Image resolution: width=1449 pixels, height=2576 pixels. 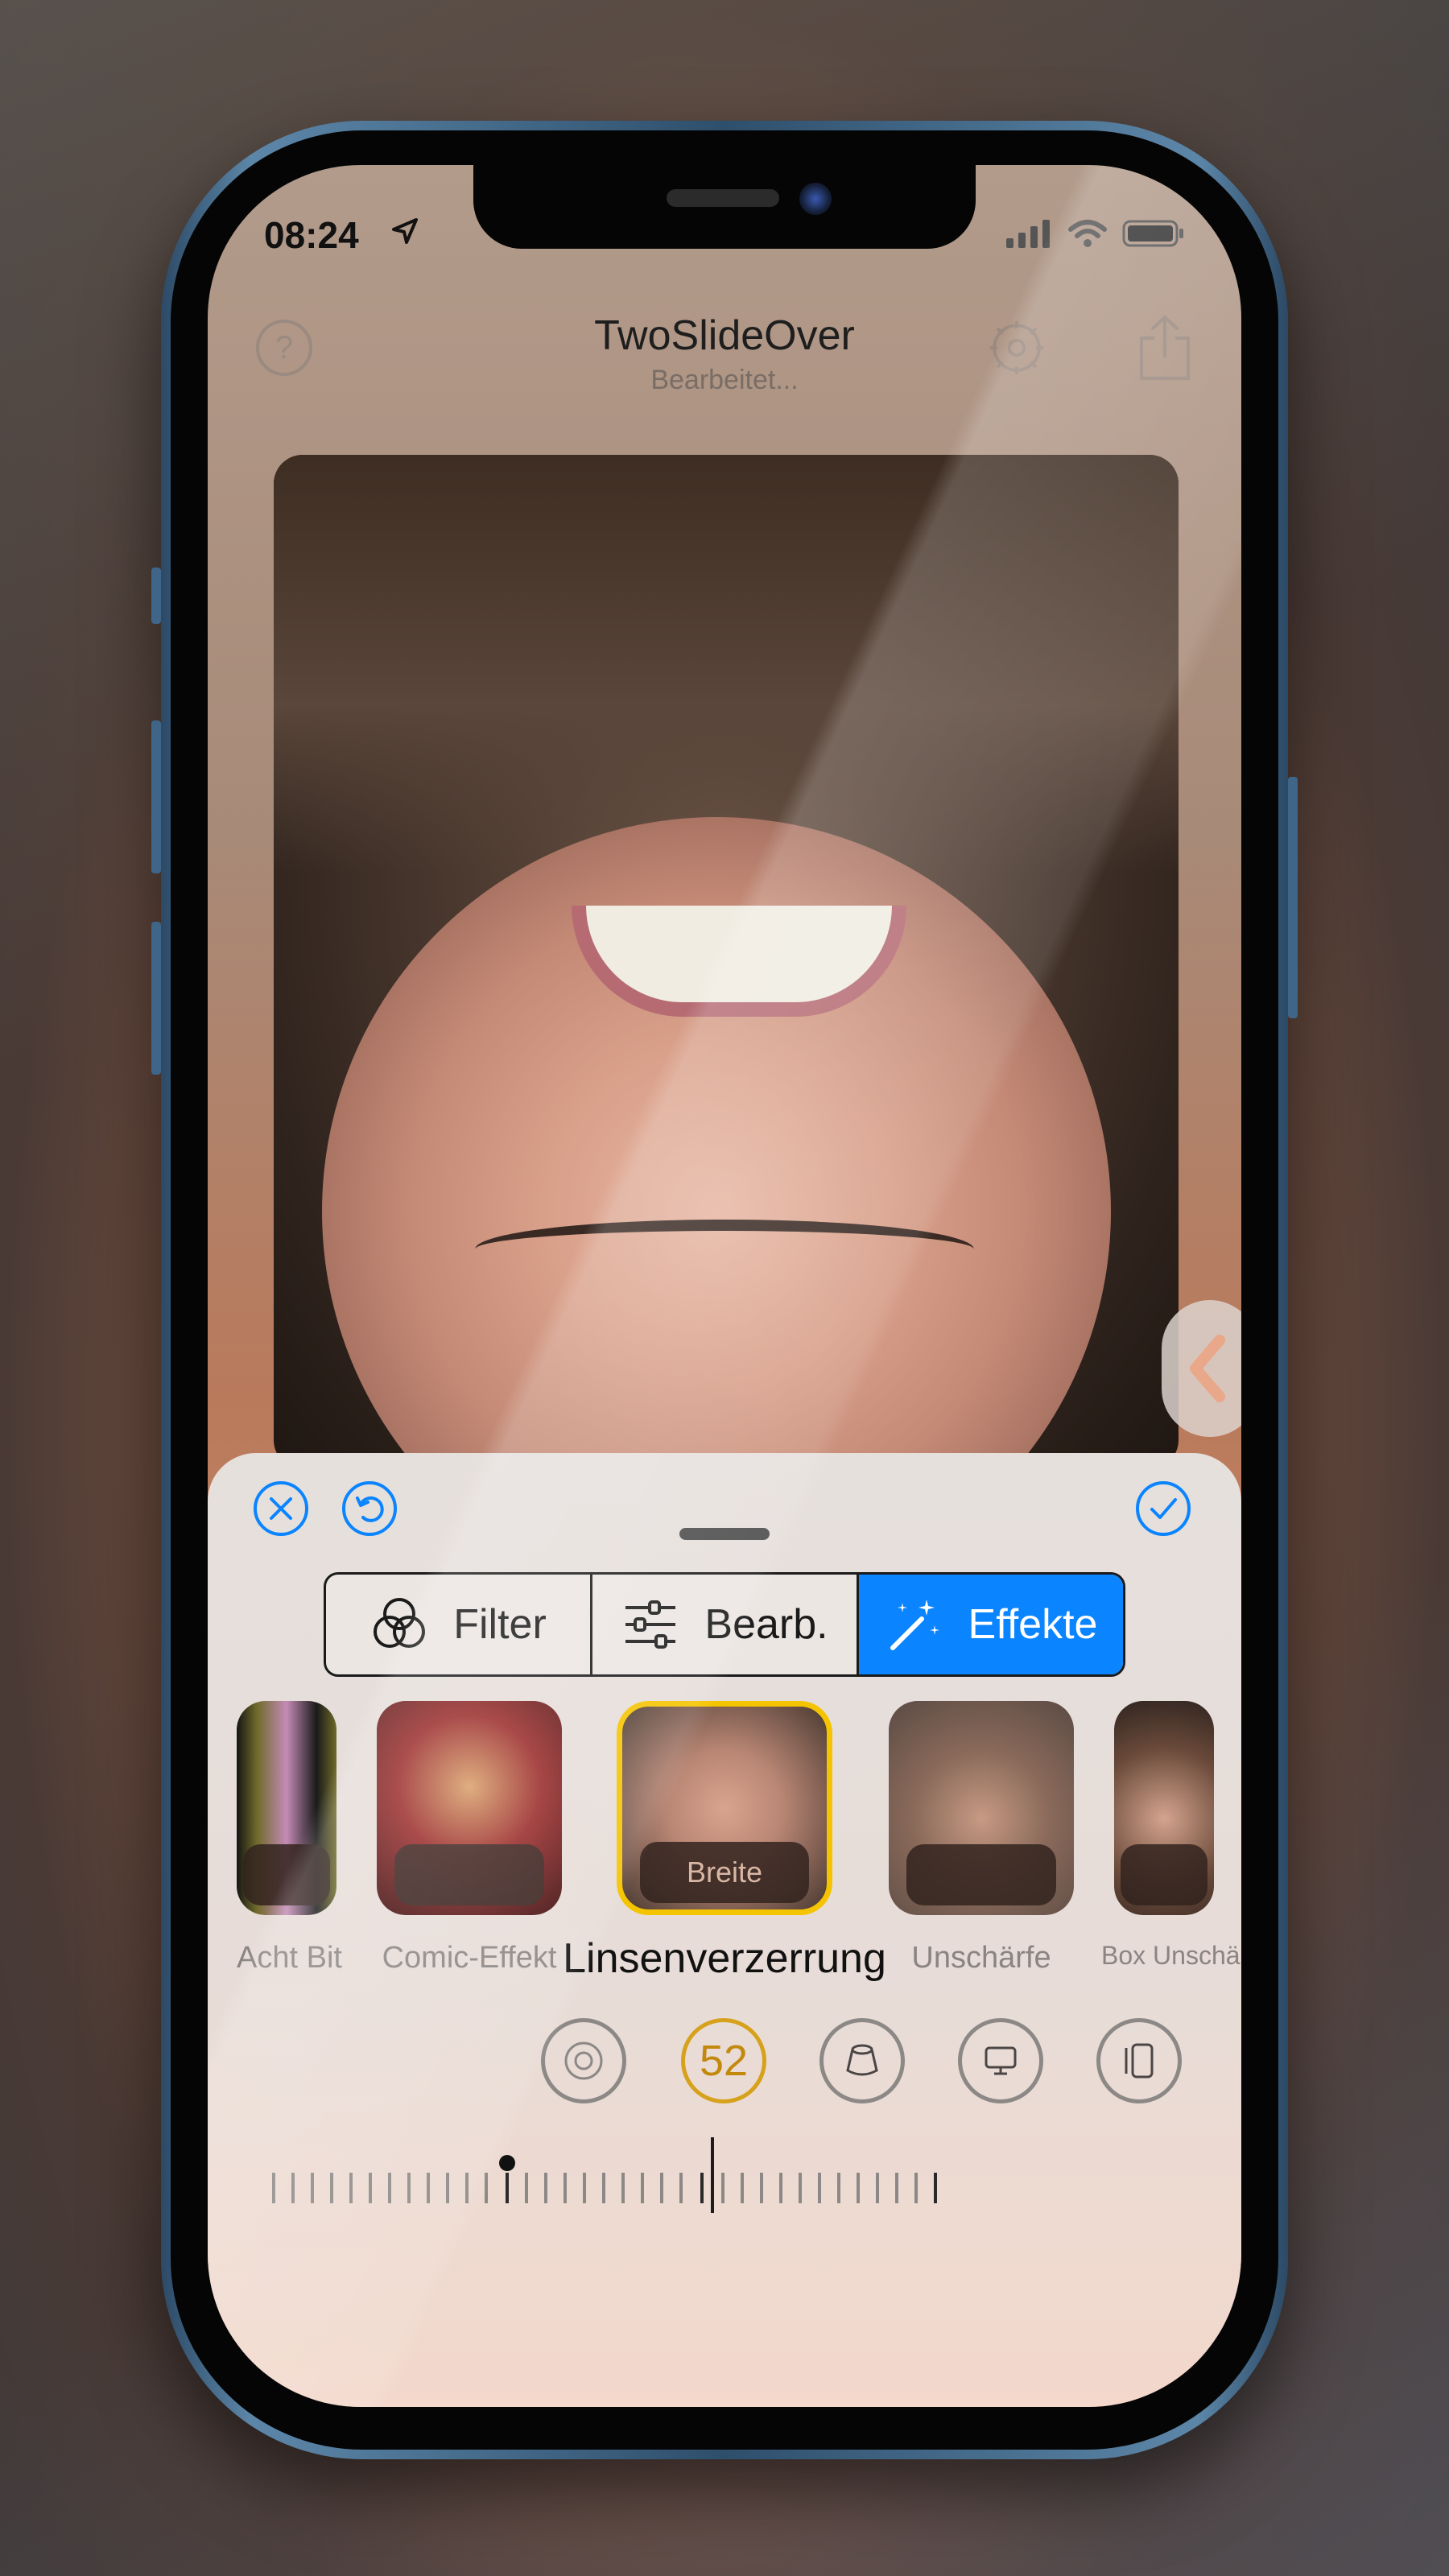 What do you see at coordinates (1171, 1955) in the screenshot?
I see `effect-label: Box Unschärfe` at bounding box center [1171, 1955].